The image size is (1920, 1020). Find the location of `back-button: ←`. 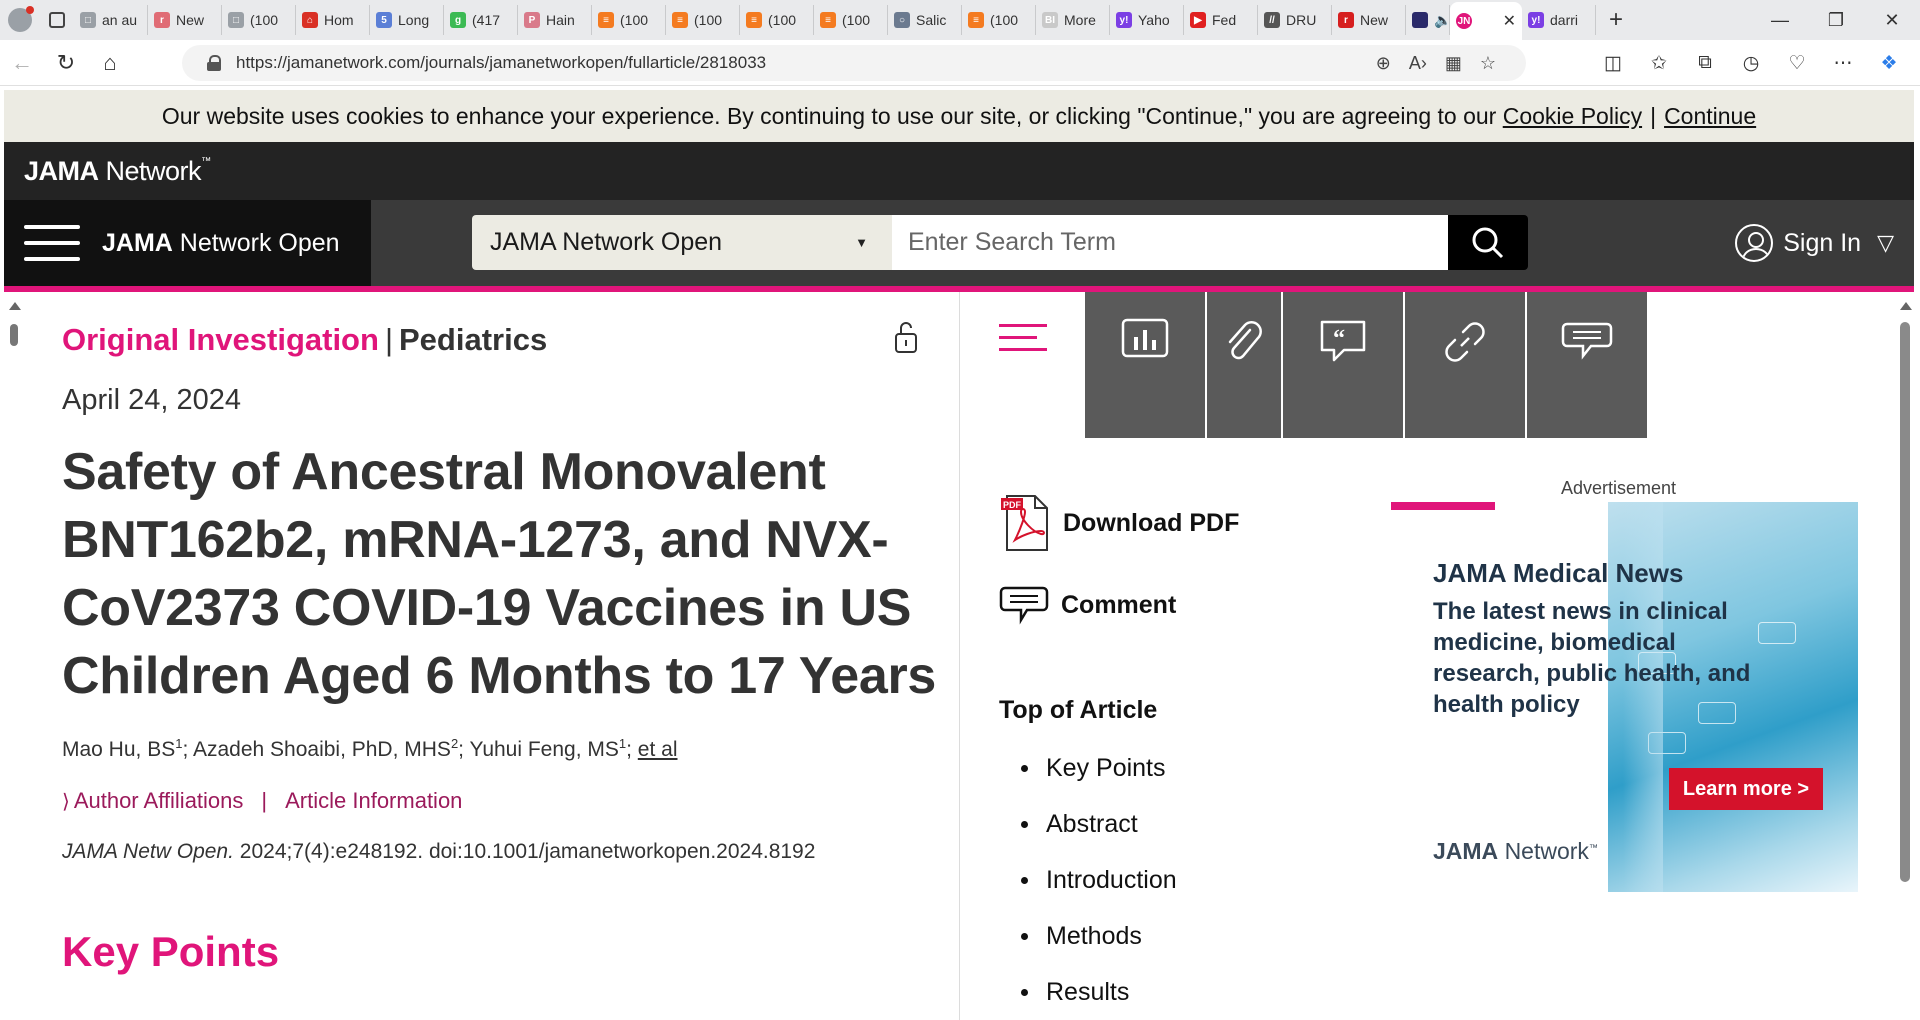

back-button: ← is located at coordinates (22, 63).